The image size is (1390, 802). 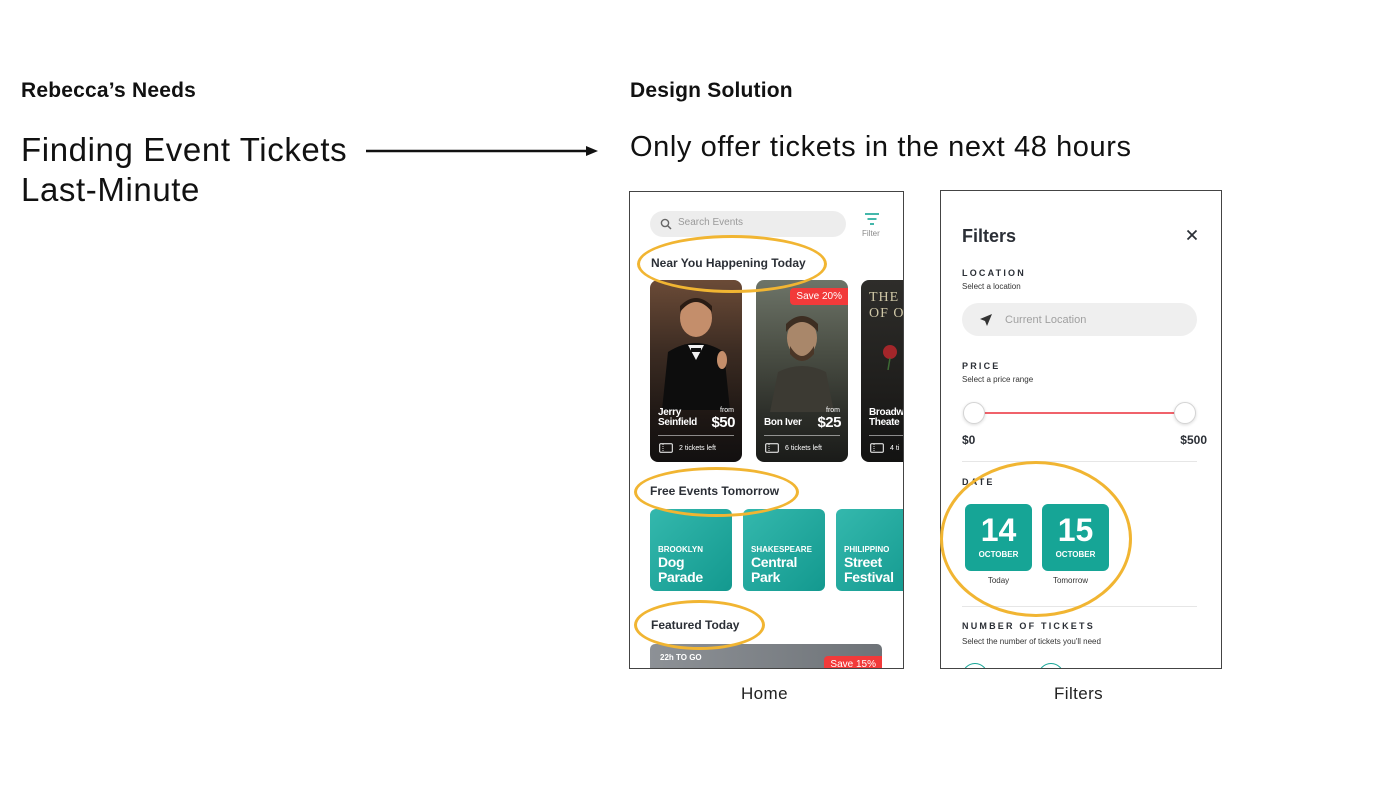 What do you see at coordinates (1051, 665) in the screenshot?
I see `increment-button` at bounding box center [1051, 665].